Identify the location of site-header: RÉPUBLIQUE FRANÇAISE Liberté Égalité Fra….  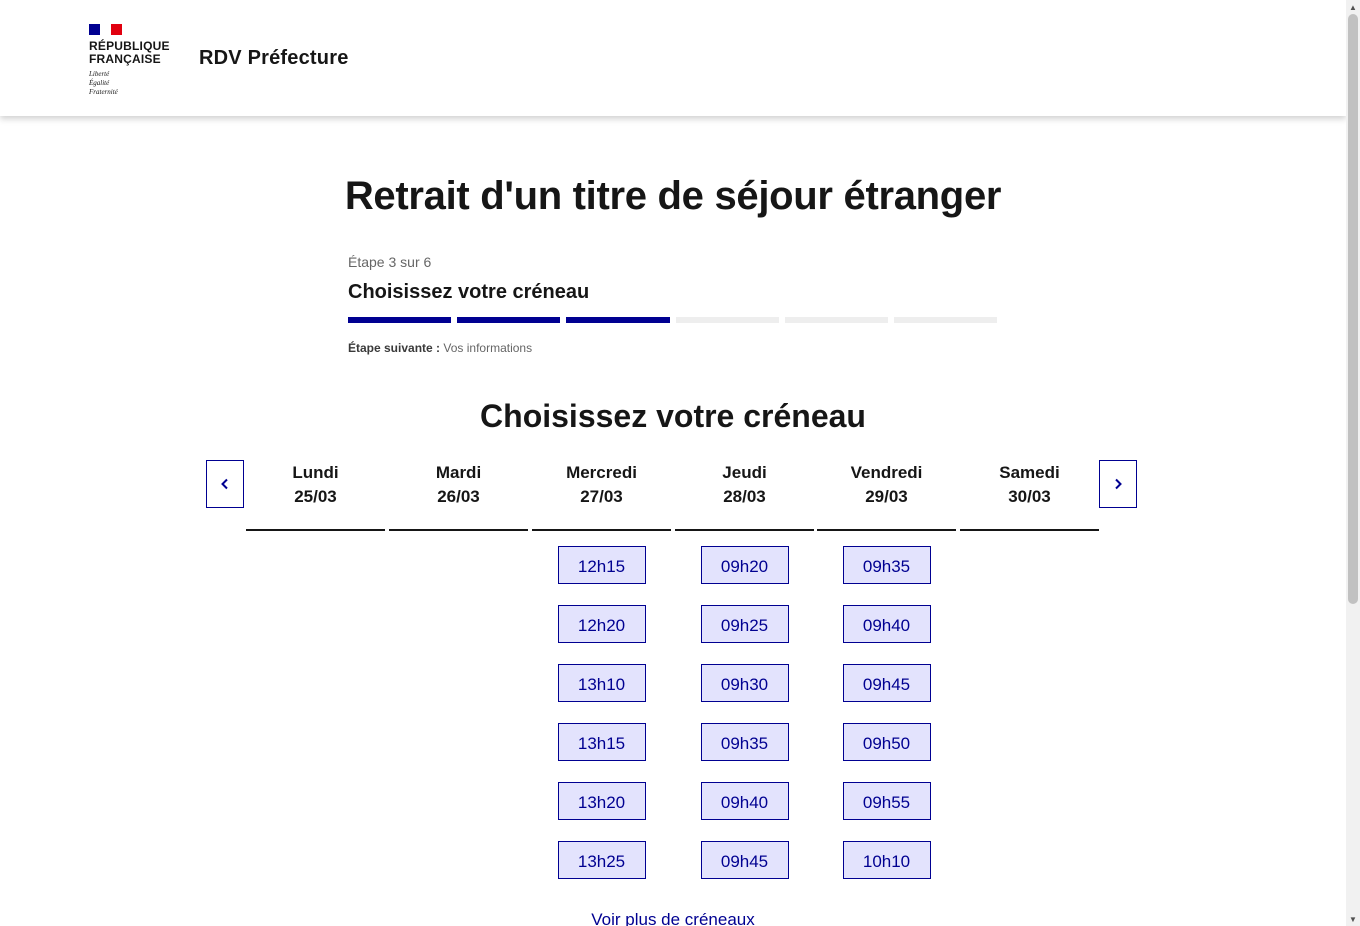
(673, 58).